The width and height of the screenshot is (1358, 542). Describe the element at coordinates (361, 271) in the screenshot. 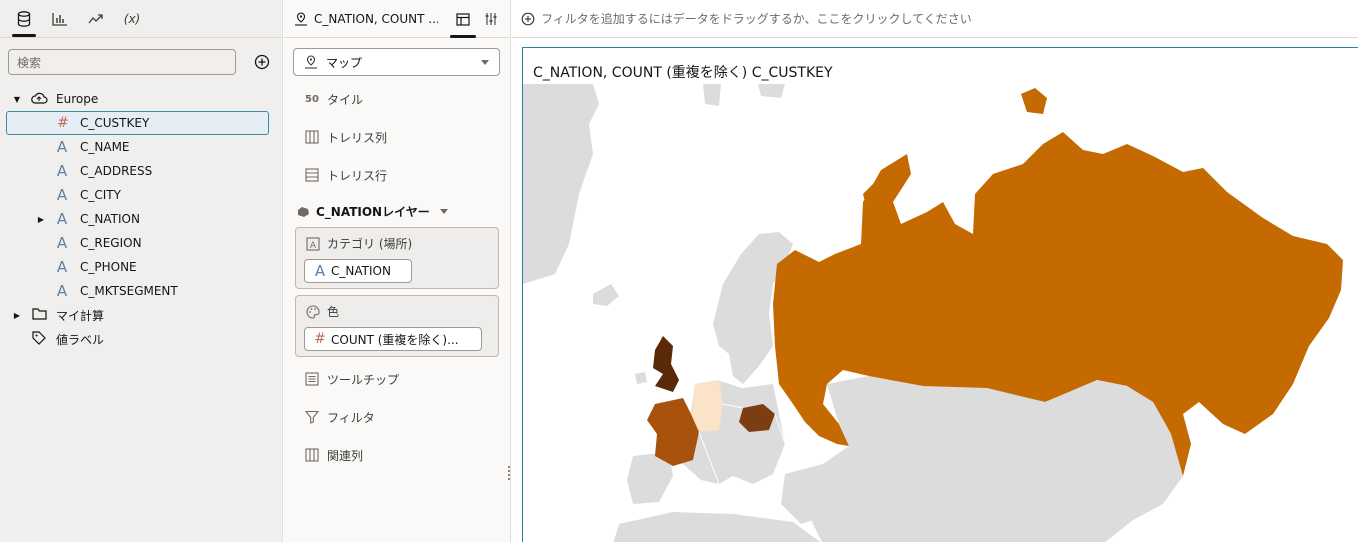

I see `chip-label: C_NATION` at that location.